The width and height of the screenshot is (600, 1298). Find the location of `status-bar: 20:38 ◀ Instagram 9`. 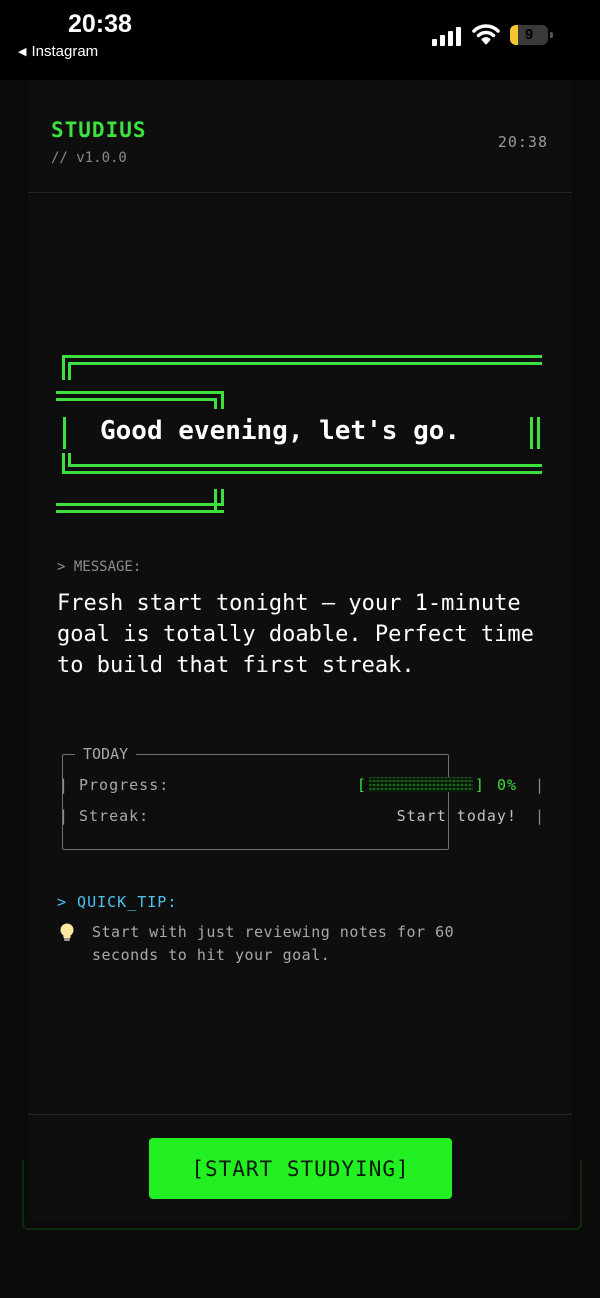

status-bar: 20:38 ◀ Instagram 9 is located at coordinates (300, 40).